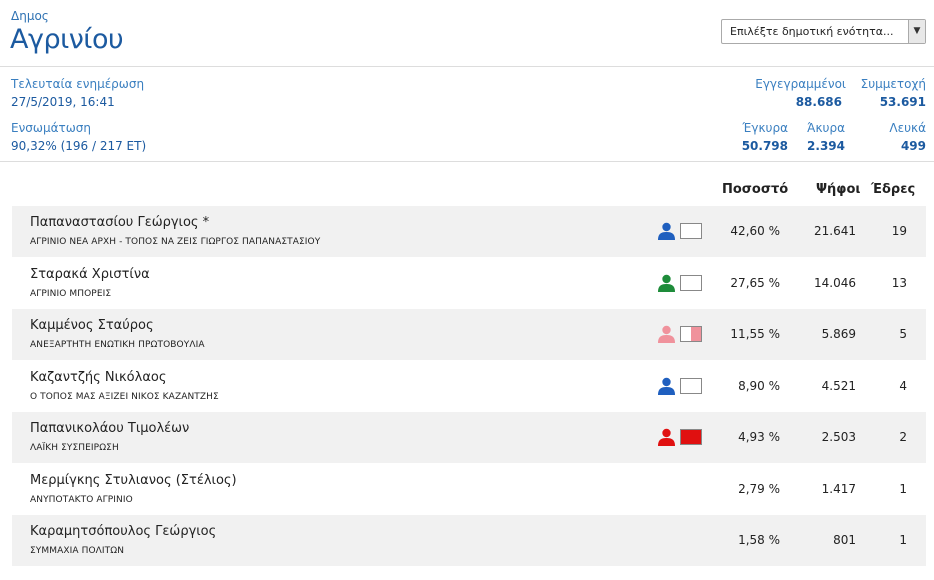 The height and width of the screenshot is (580, 934). I want to click on turnout-label: Συμμετοχή, so click(893, 84).